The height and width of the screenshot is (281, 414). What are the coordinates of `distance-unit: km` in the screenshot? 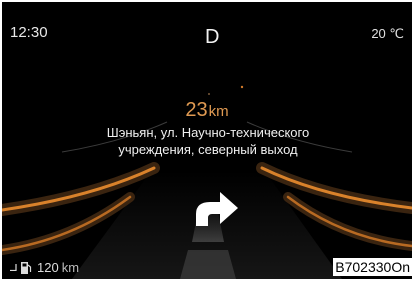 It's located at (218, 111).